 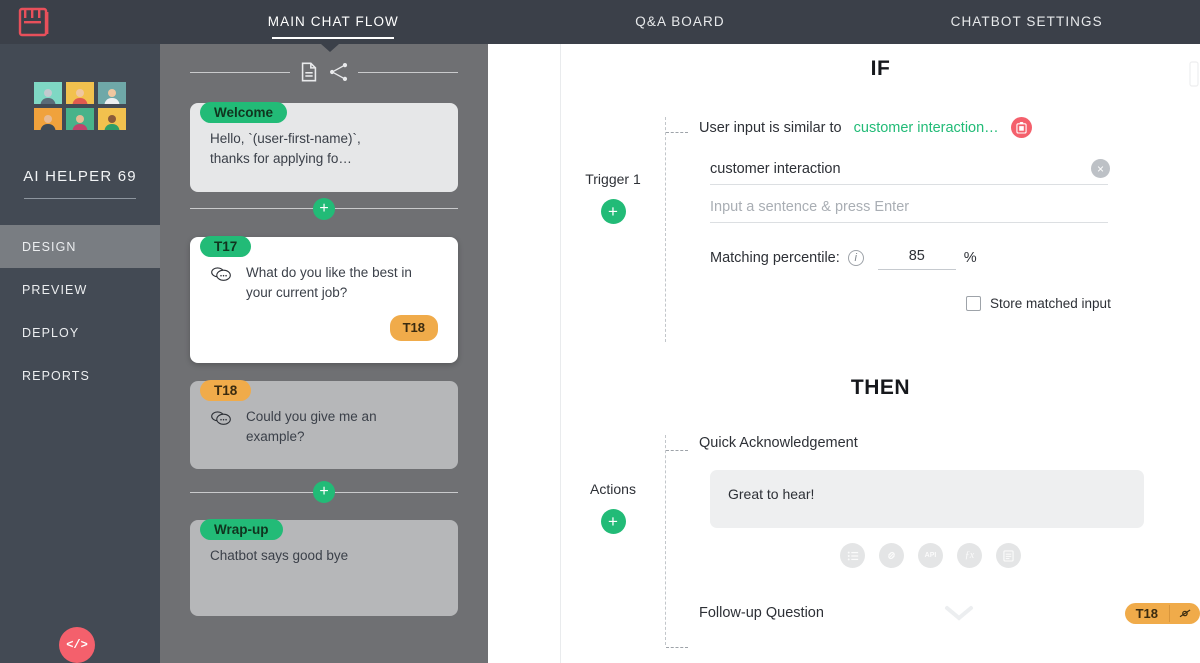 What do you see at coordinates (524, 353) in the screenshot?
I see `flow-detail-gutter` at bounding box center [524, 353].